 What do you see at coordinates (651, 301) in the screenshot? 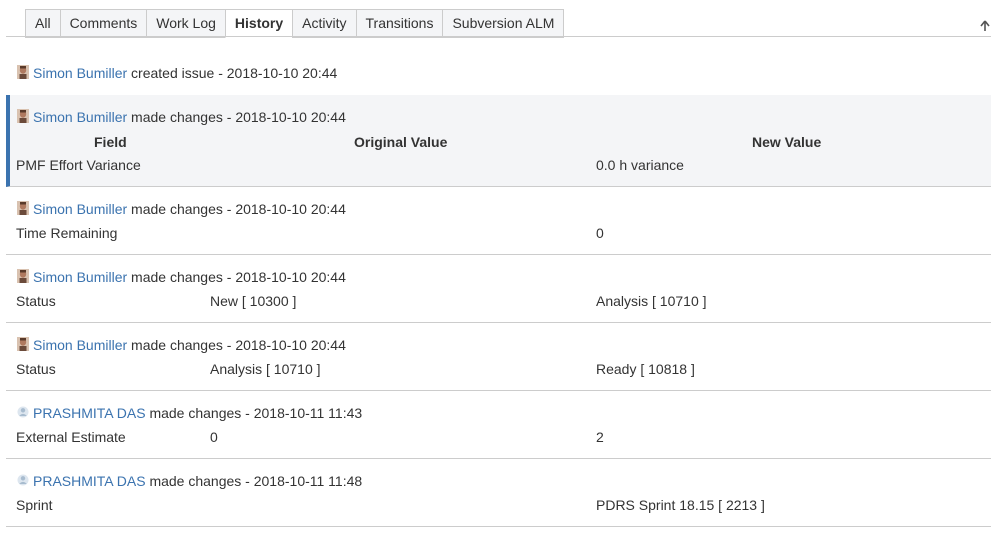
I see `new-value: Analysis [ 10710 ]` at bounding box center [651, 301].